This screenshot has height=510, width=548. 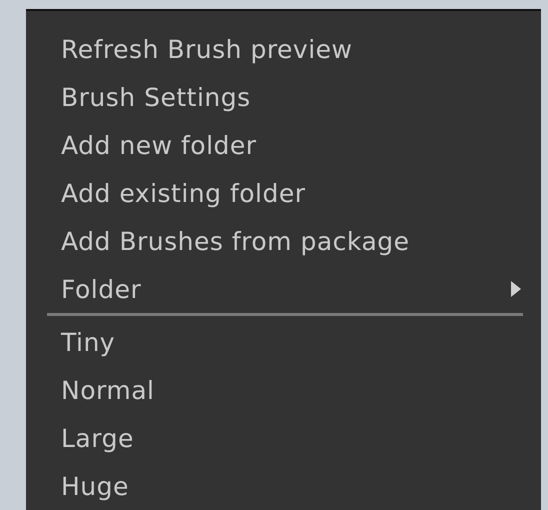 What do you see at coordinates (274, 49) in the screenshot?
I see `menu-item: Refresh Brush preview` at bounding box center [274, 49].